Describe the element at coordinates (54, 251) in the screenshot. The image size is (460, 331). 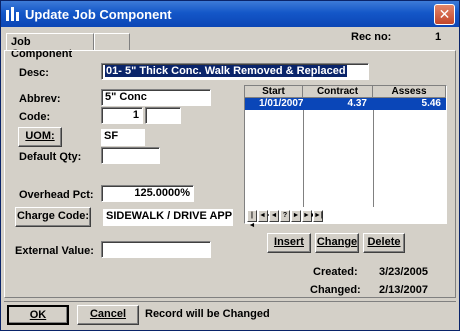
I see `external-value-label: External Value:` at that location.